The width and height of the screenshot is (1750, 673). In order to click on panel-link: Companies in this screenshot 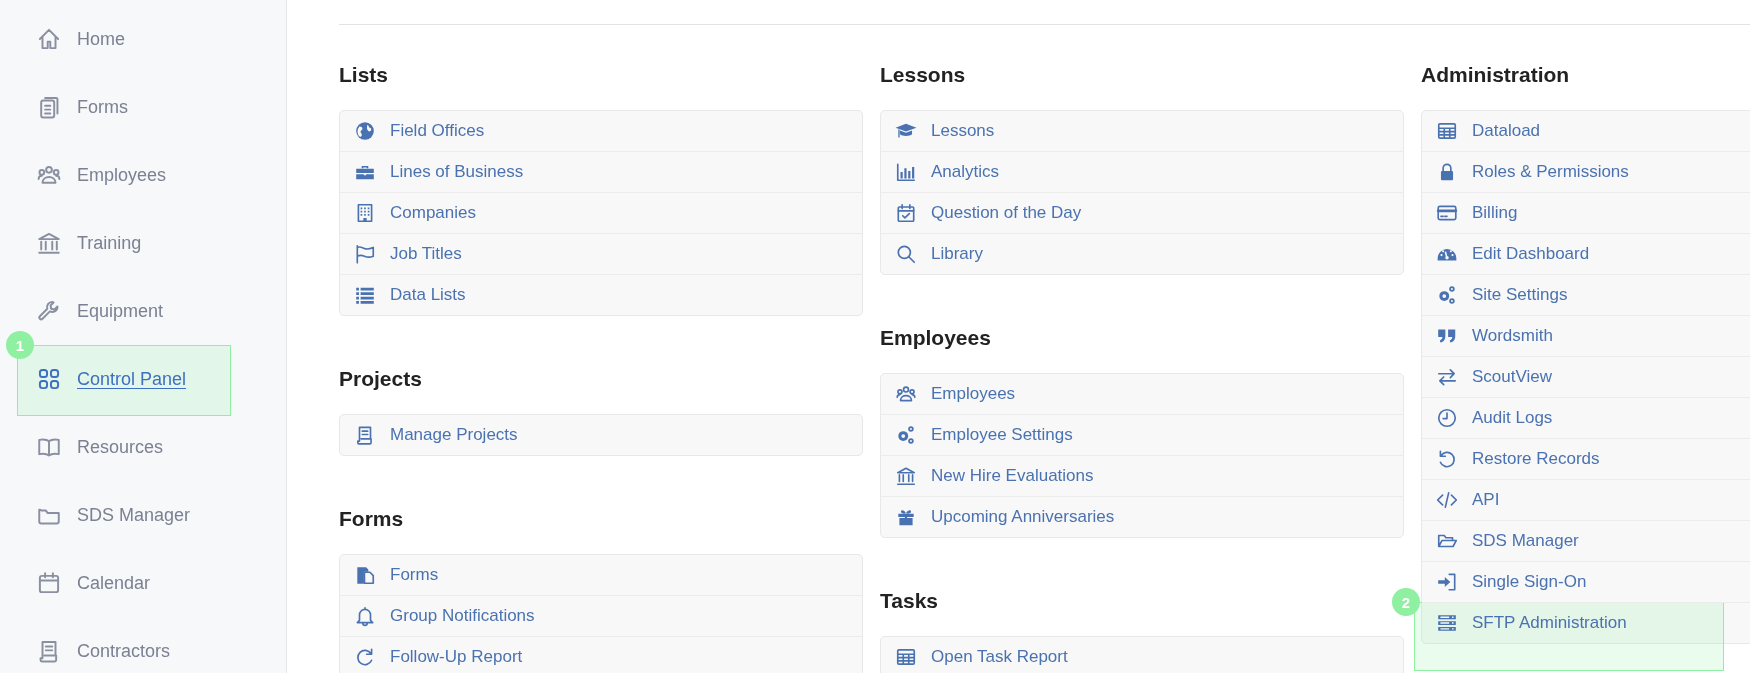, I will do `click(601, 212)`.